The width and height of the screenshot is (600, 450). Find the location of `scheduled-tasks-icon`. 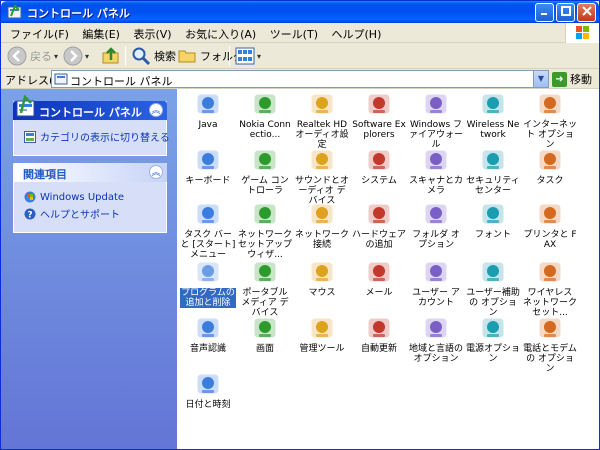

scheduled-tasks-icon is located at coordinates (550, 160).